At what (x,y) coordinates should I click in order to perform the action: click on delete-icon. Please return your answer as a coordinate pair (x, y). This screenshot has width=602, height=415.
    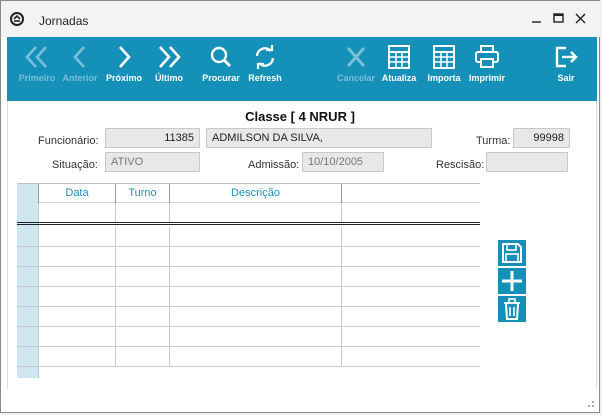
    Looking at the image, I should click on (512, 309).